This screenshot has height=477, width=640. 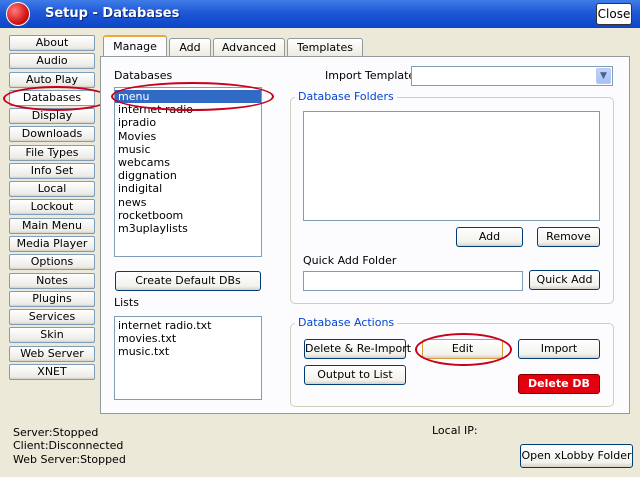 What do you see at coordinates (188, 228) in the screenshot?
I see `list-item: m3uplaylists` at bounding box center [188, 228].